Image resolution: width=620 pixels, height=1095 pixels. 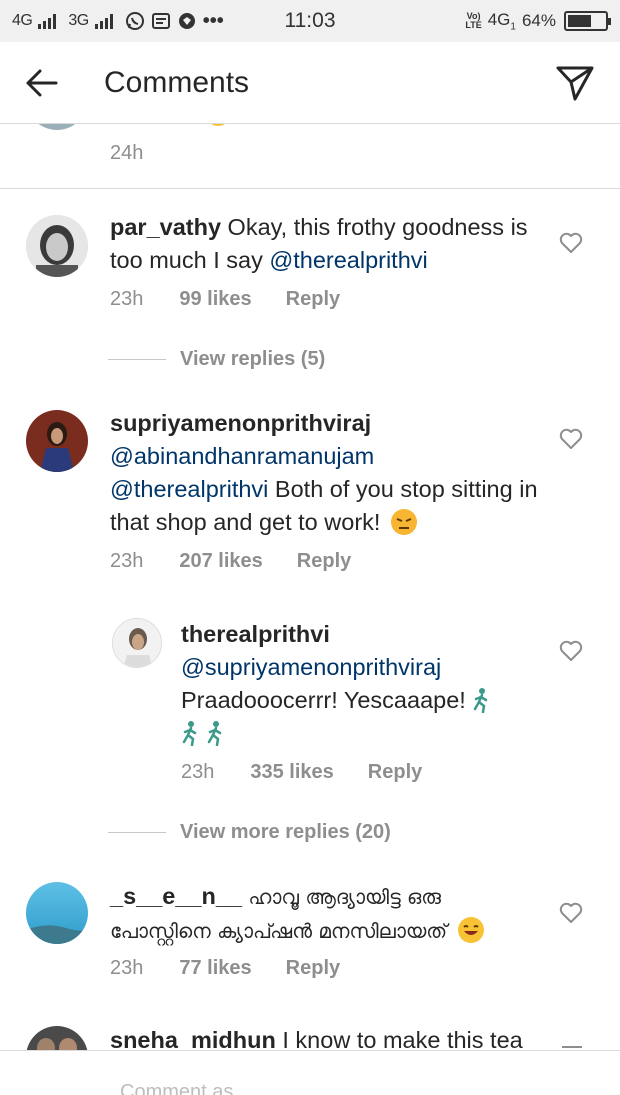 What do you see at coordinates (580, 20) in the screenshot?
I see `battery-fill` at bounding box center [580, 20].